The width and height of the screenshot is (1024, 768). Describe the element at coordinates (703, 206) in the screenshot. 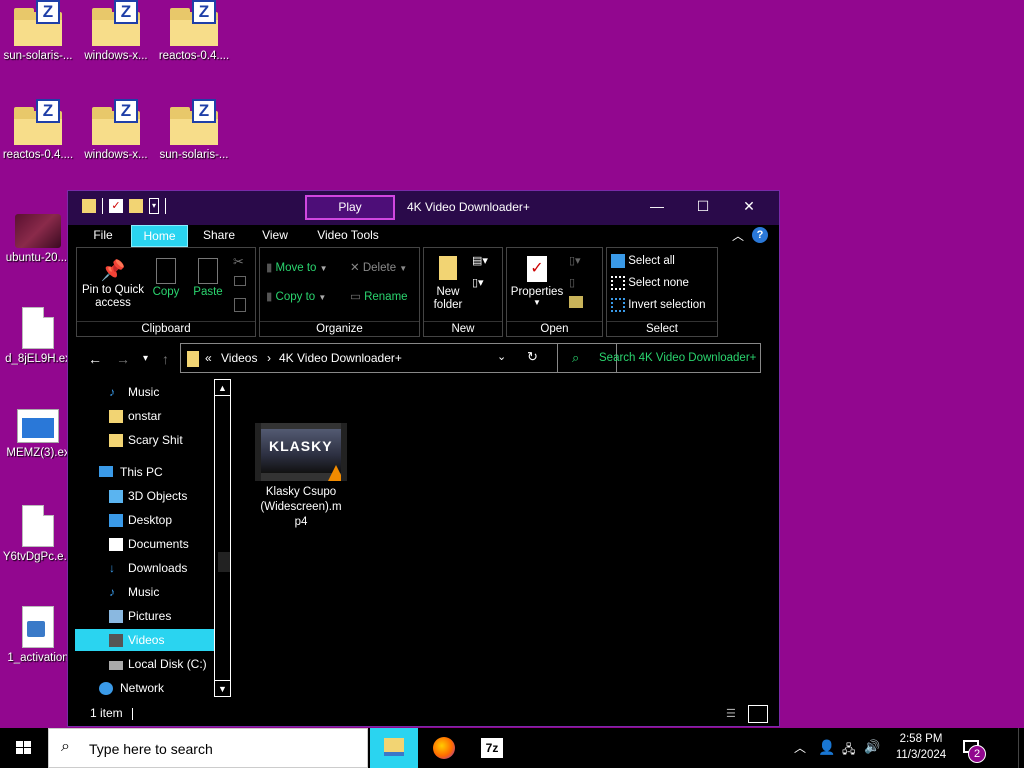

I see `maximize-button: ☐` at that location.